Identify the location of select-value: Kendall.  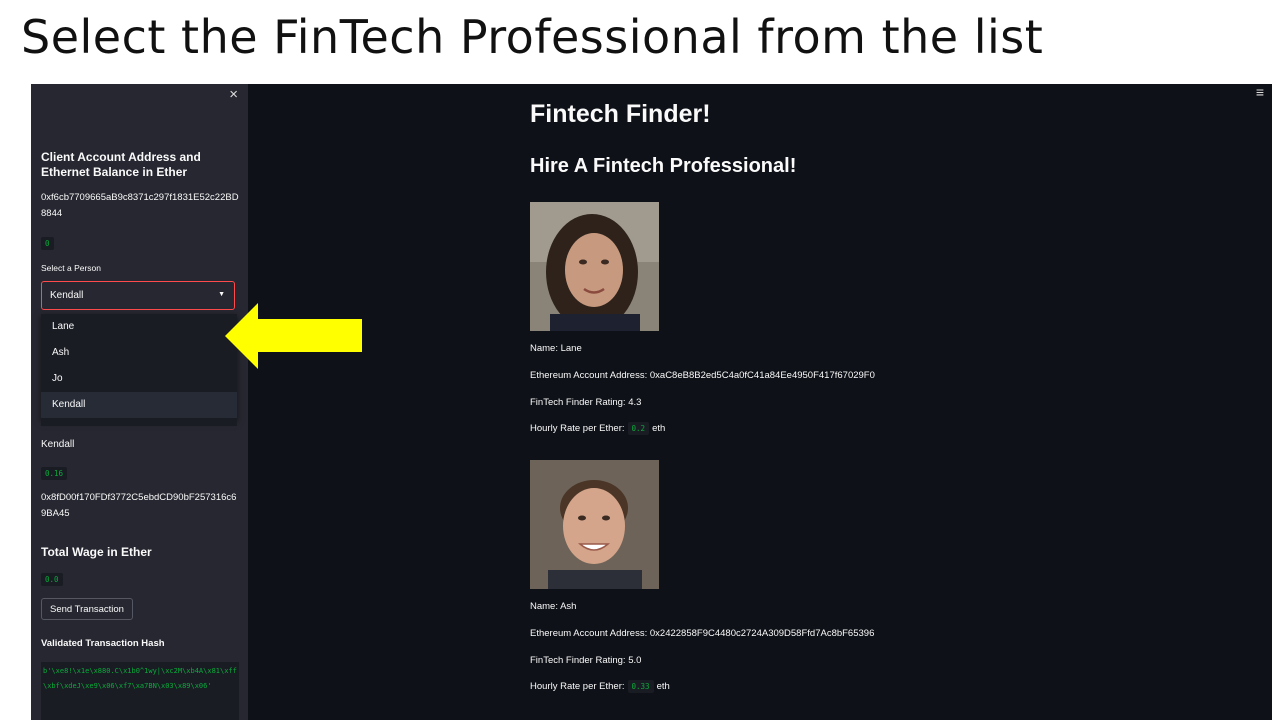
(67, 295).